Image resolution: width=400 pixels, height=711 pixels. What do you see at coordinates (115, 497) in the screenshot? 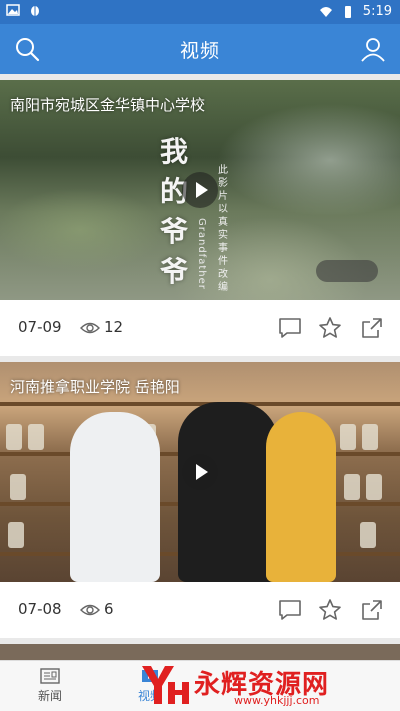
I see `person-left` at bounding box center [115, 497].